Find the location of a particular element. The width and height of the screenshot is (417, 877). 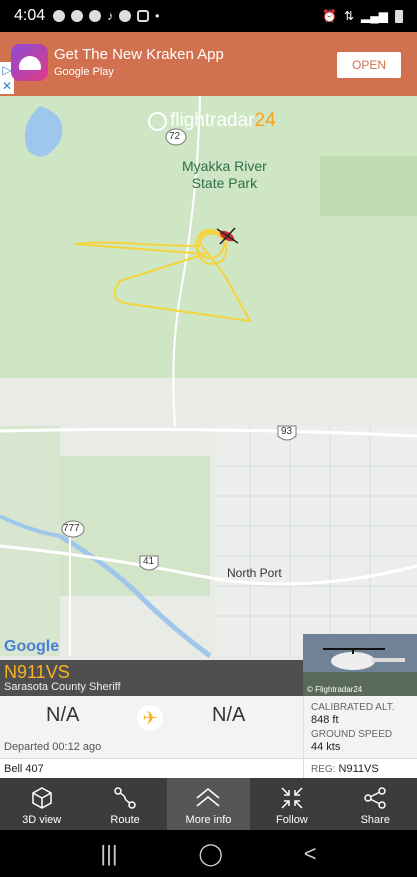

road-shield-label: 72 is located at coordinates (175, 136).